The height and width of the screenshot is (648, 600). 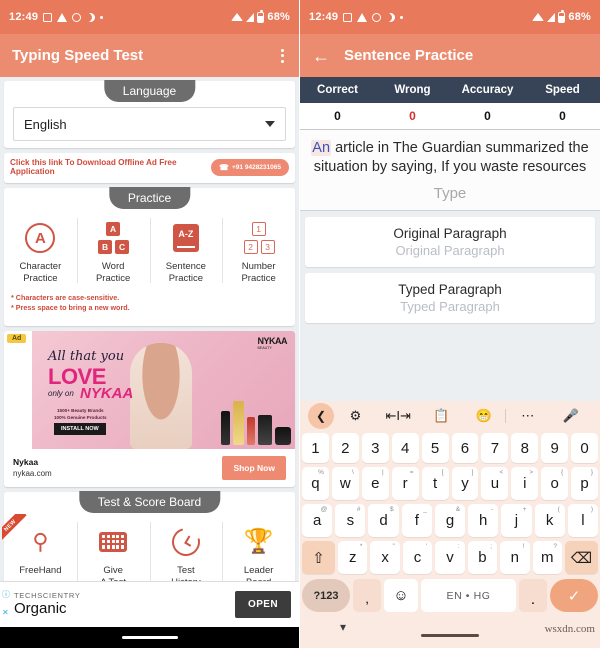 What do you see at coordinates (382, 472) in the screenshot?
I see `key-e-symbol: |` at bounding box center [382, 472].